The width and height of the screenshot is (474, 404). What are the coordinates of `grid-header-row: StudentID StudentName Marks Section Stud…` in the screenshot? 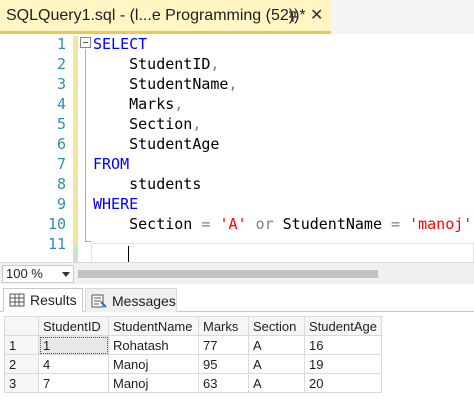 It's located at (193, 326).